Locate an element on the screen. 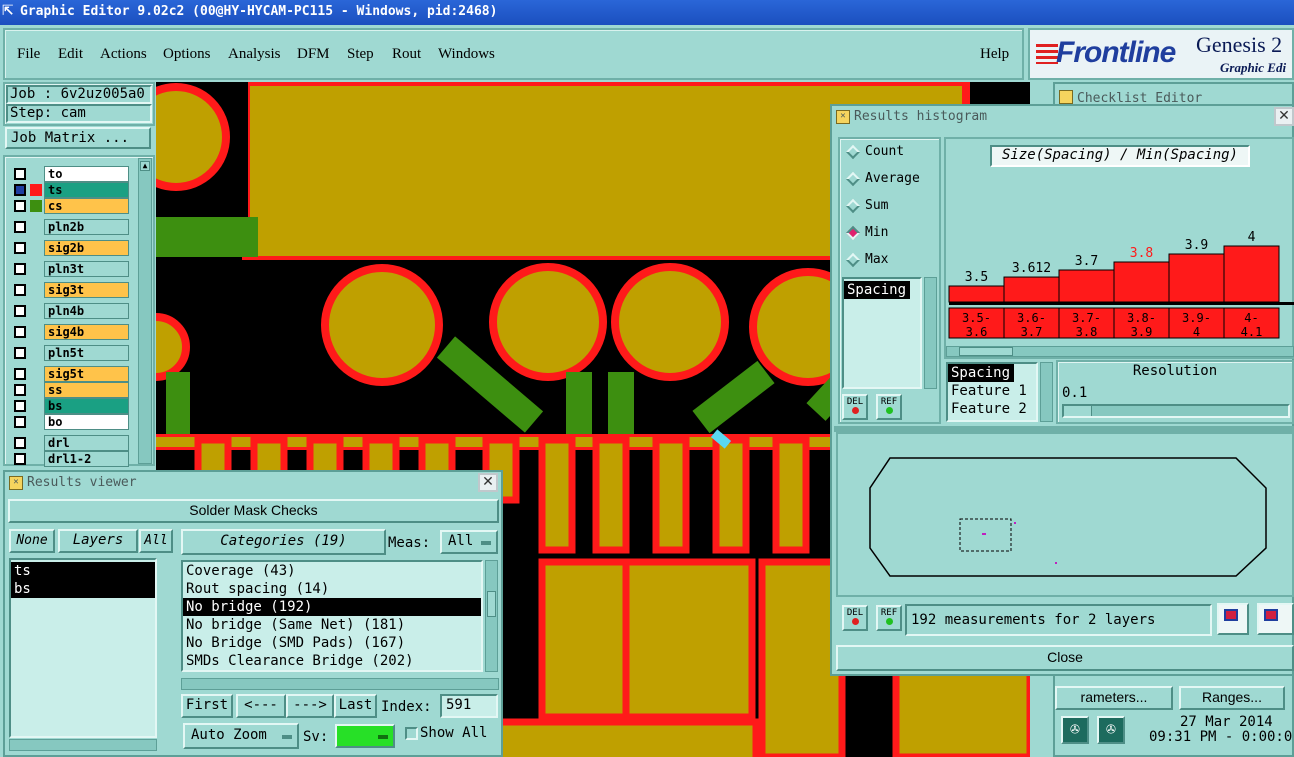  categories-button: Categories (19) is located at coordinates (283, 542).